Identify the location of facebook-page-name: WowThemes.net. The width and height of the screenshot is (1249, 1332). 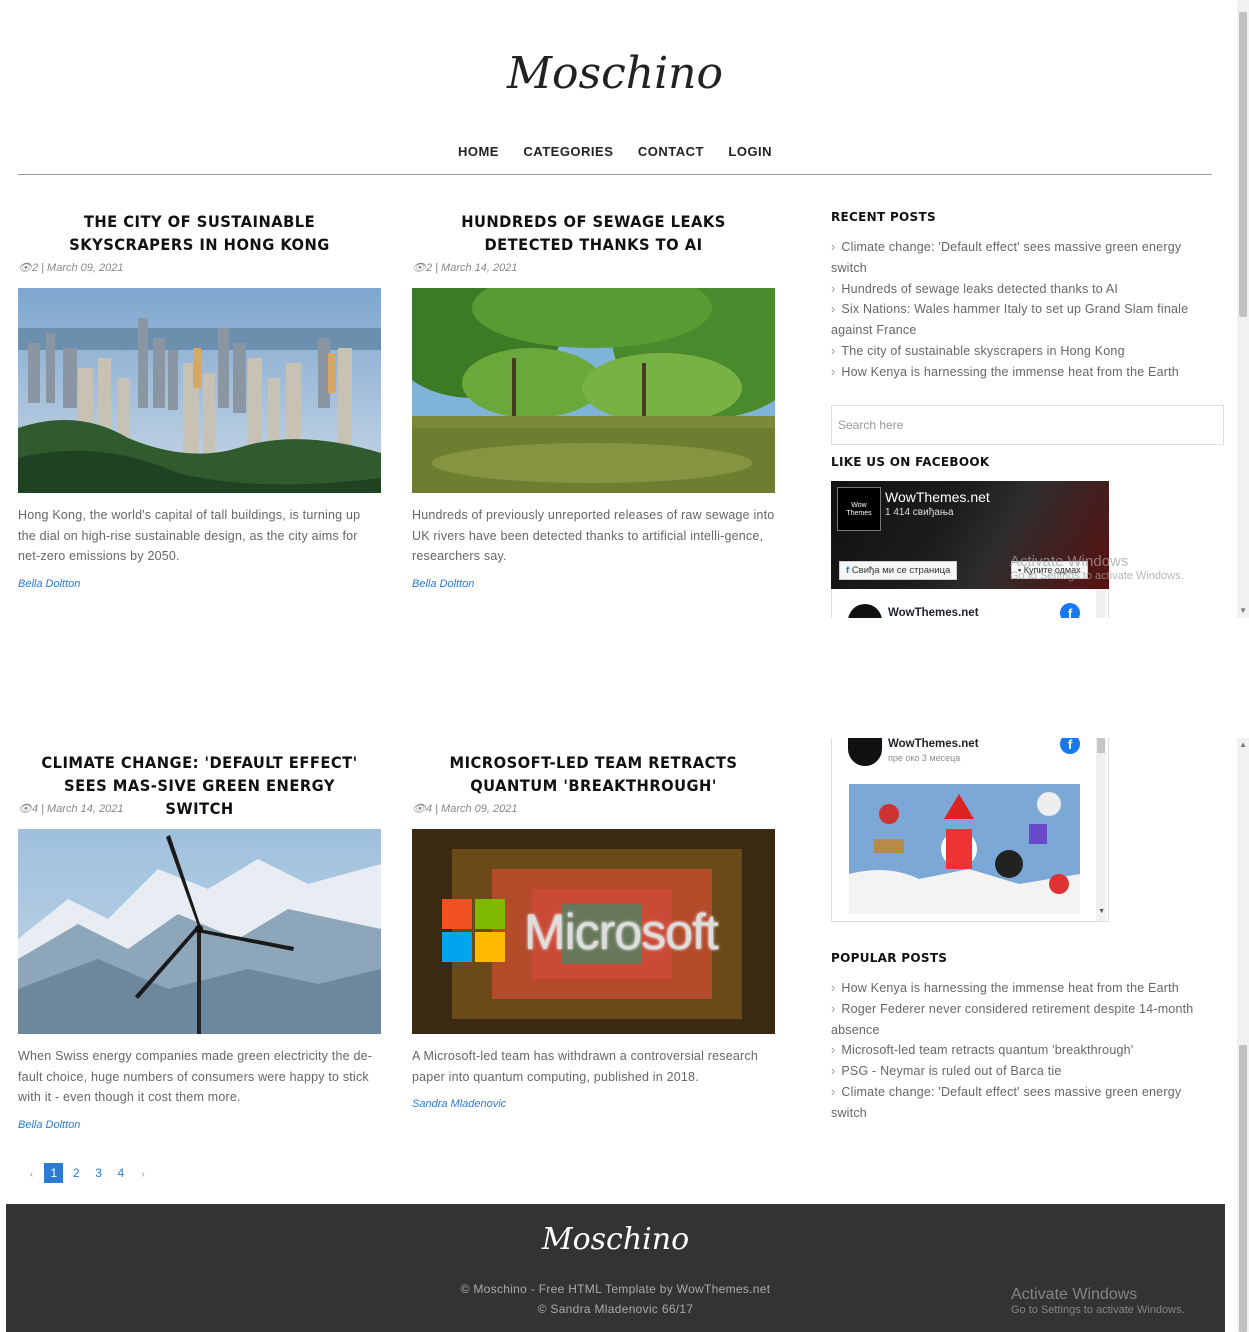
(937, 497).